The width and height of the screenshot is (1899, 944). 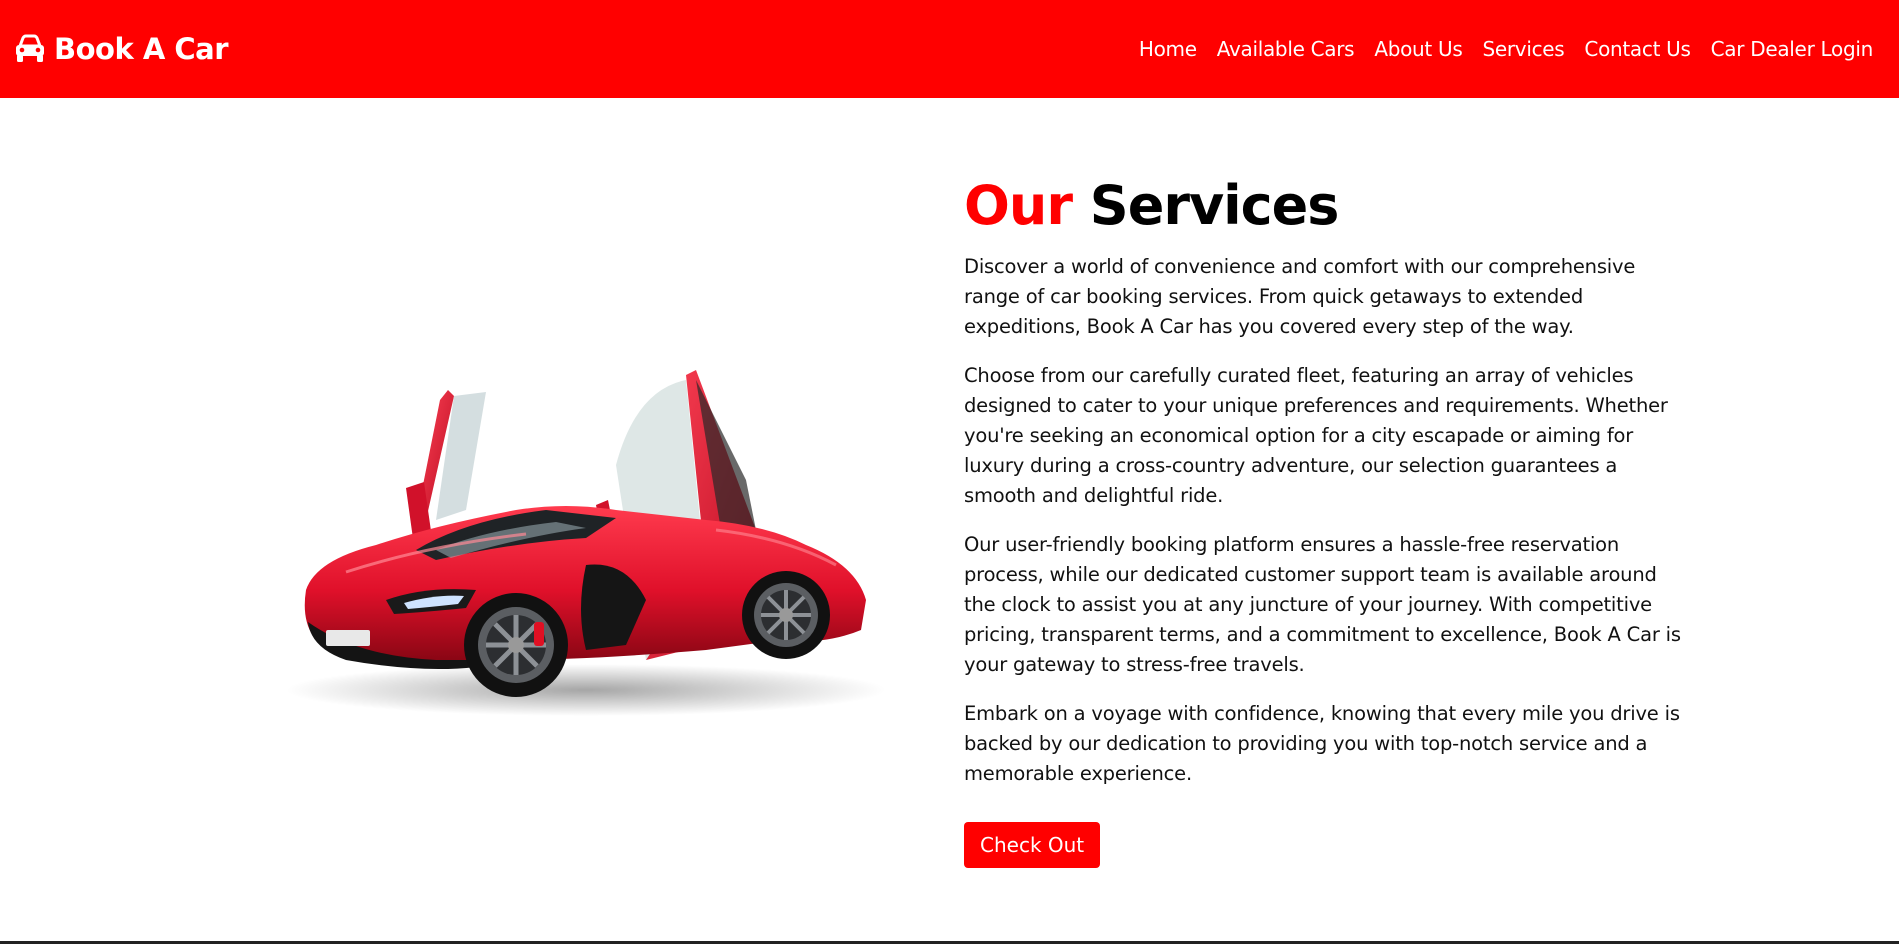 What do you see at coordinates (1286, 49) in the screenshot?
I see `nav-link-available-cars: Available Cars` at bounding box center [1286, 49].